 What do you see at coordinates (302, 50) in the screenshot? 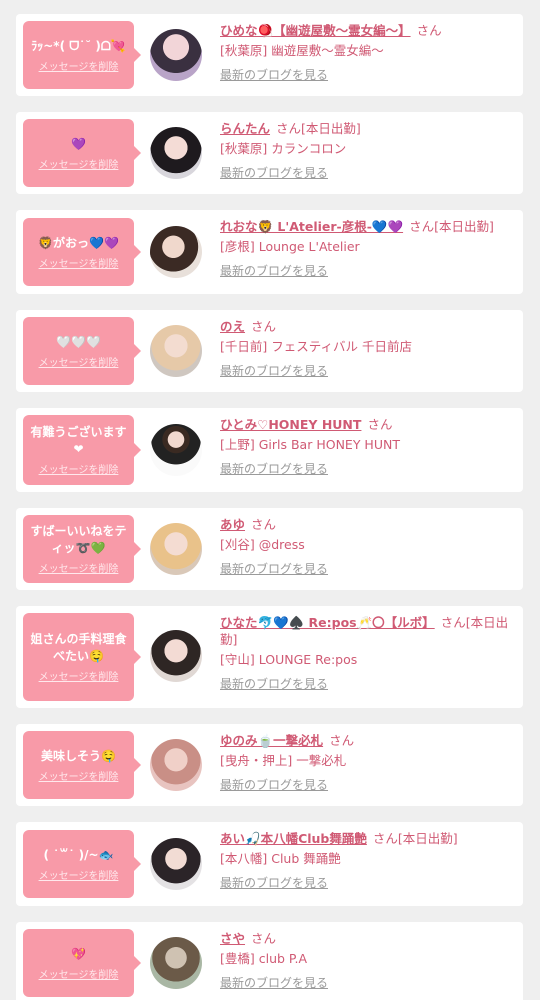
I see `shop-name: [秋葉原] 幽遊屋敷〜霊女編〜` at bounding box center [302, 50].